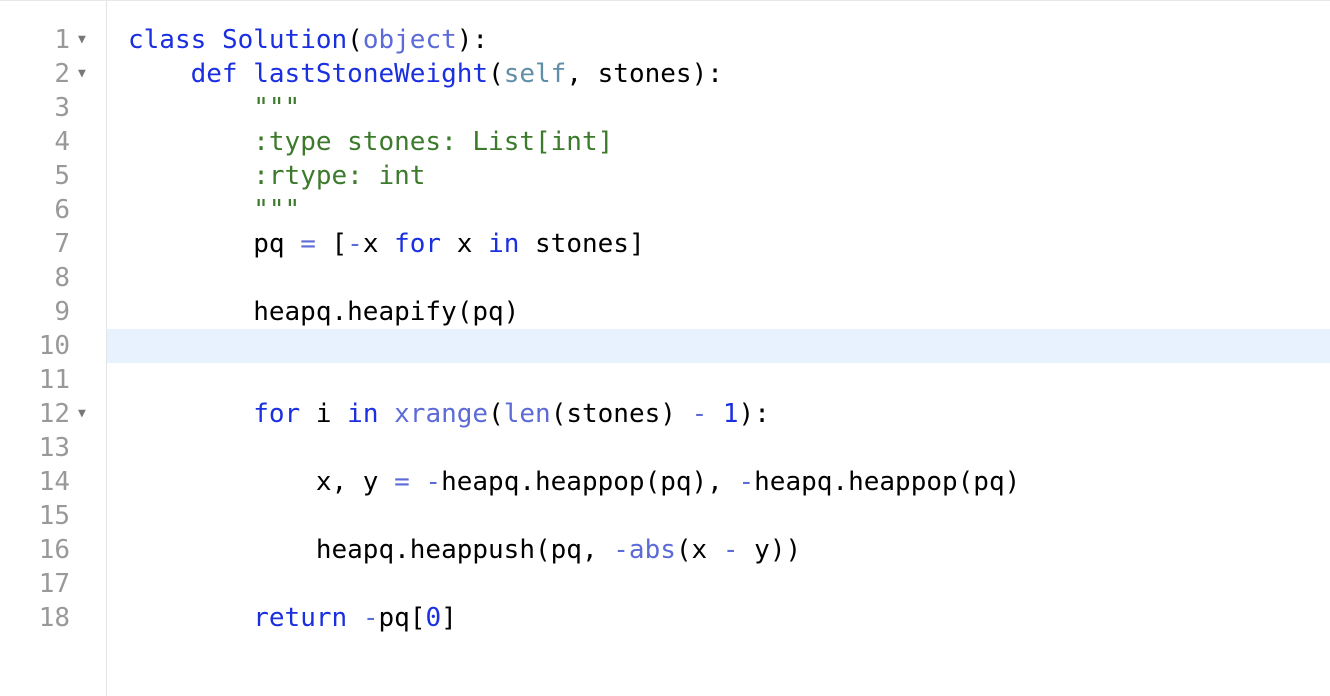  I want to click on code-token: heapq.heapify(pq), so click(324, 312).